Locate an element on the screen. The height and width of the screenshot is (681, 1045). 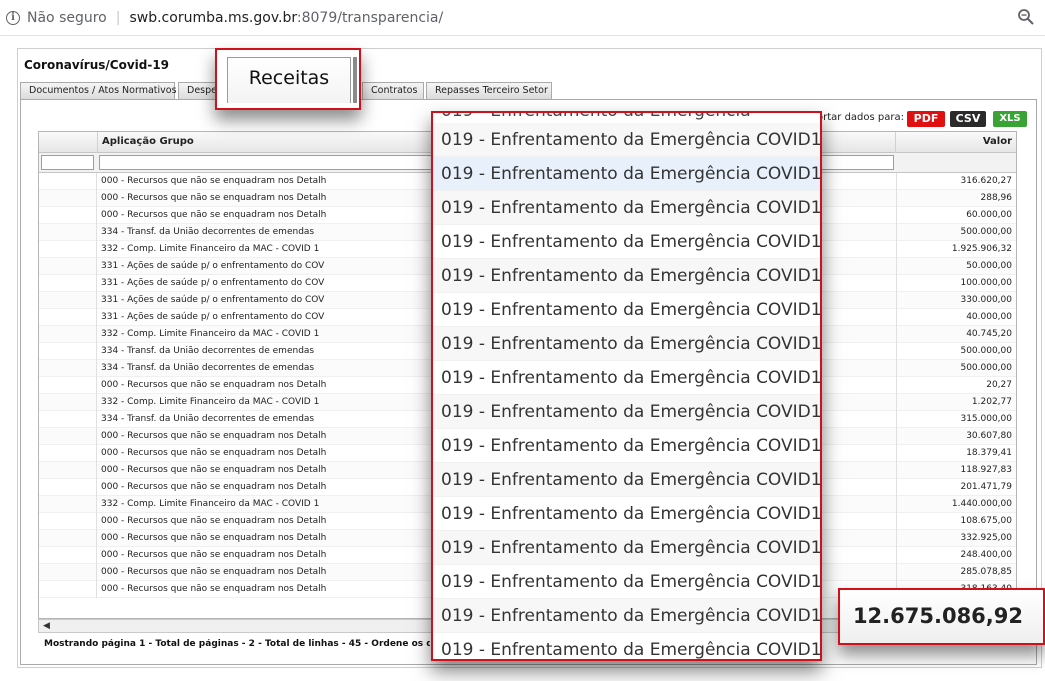
info-icon: i is located at coordinates (13, 17).